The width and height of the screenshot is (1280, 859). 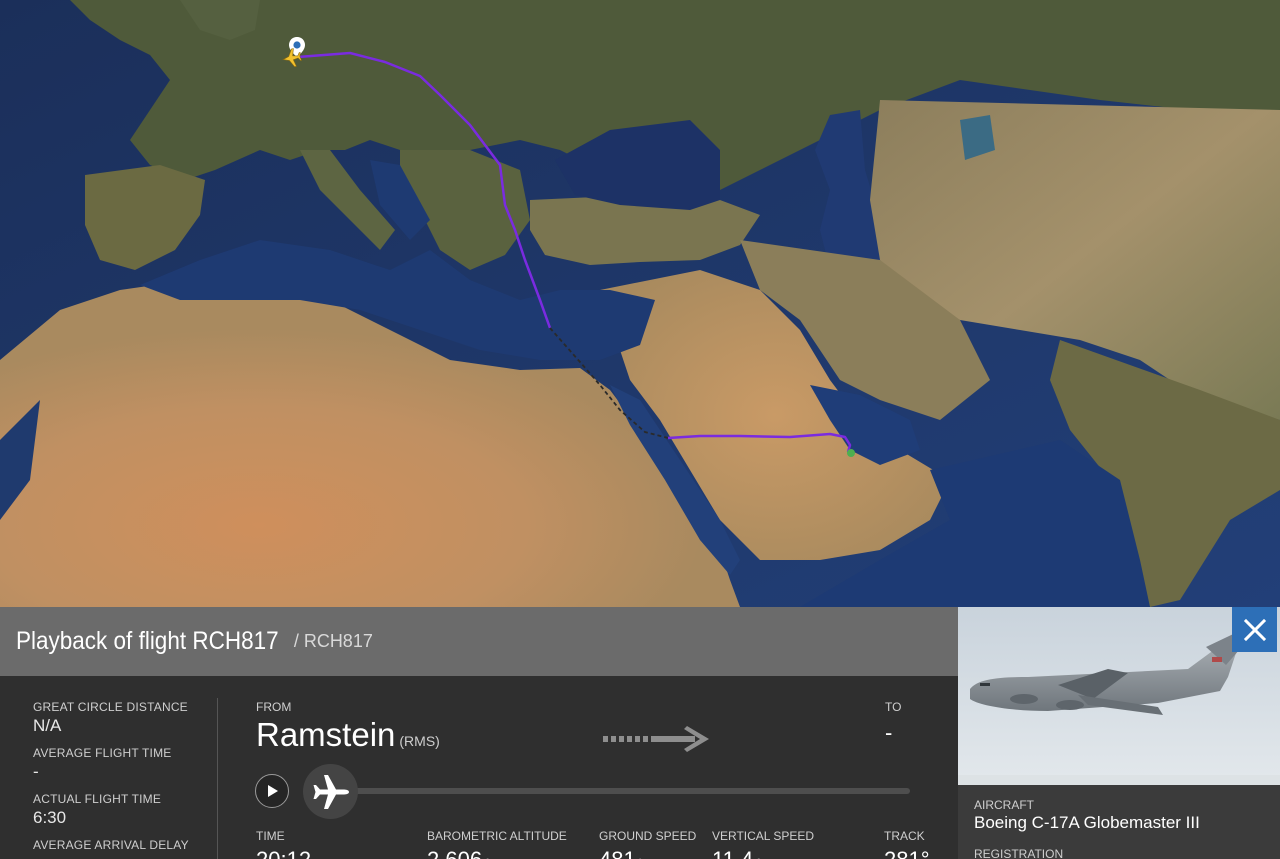 What do you see at coordinates (851, 453) in the screenshot?
I see `destination-dot` at bounding box center [851, 453].